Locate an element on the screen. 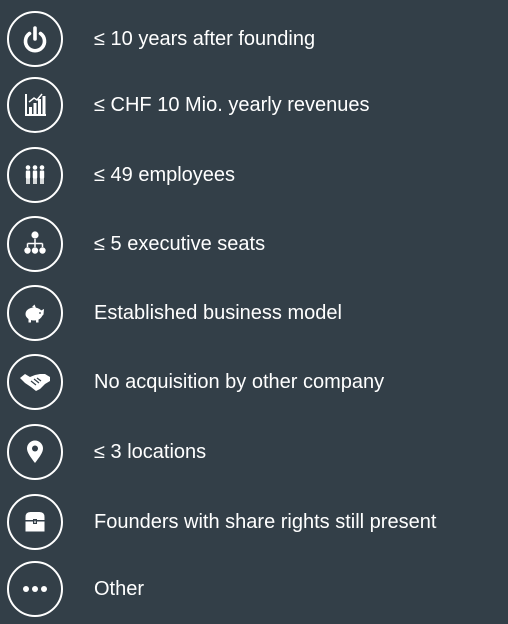 The height and width of the screenshot is (624, 508). criteria-item-revenues: ≤ CHF 10 Mio. yearly revenues is located at coordinates (254, 105).